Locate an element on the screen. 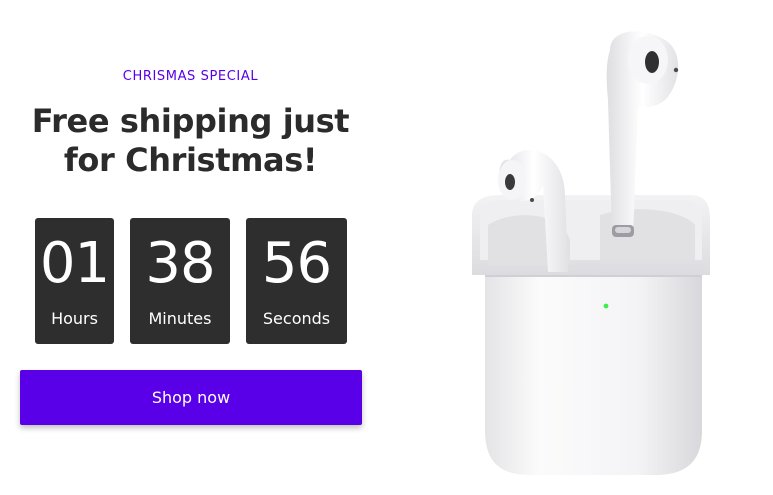 Image resolution: width=773 pixels, height=495 pixels. promo-eyebrow: CHRISMAS SPECIAL is located at coordinates (190, 76).